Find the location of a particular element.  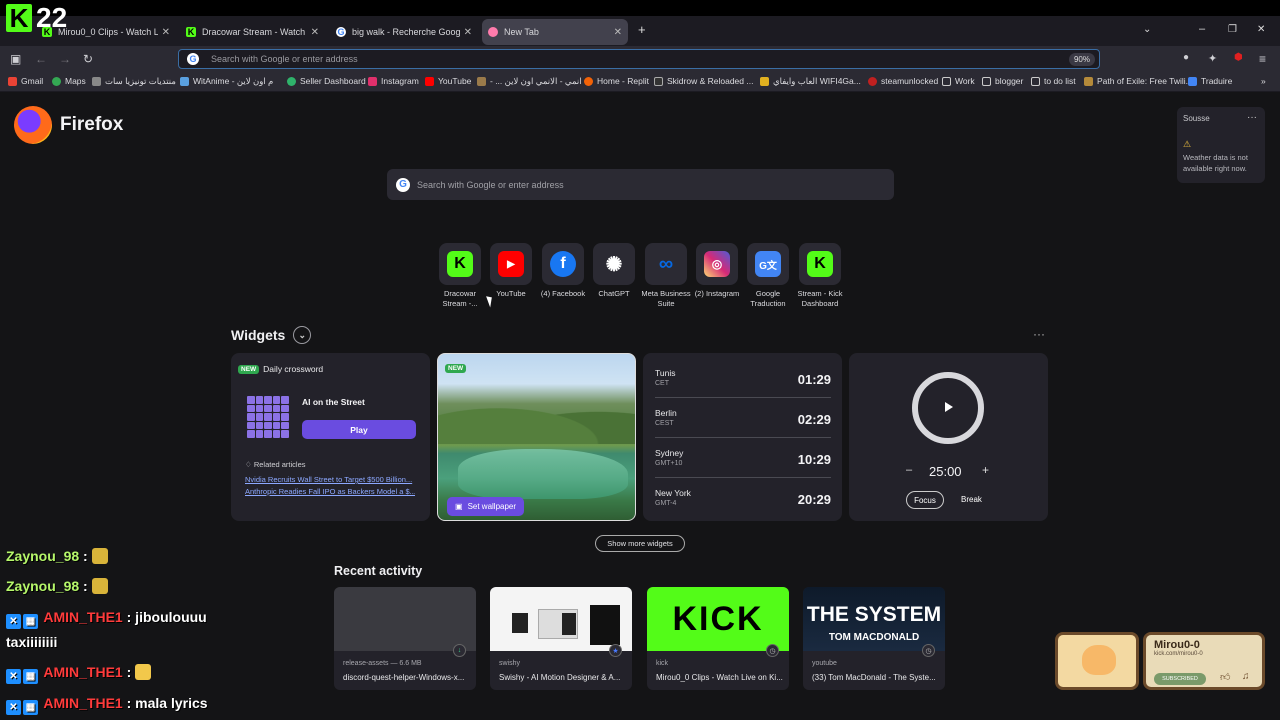

tab-list-chevron-icon: ⌄ is located at coordinates (1147, 29).